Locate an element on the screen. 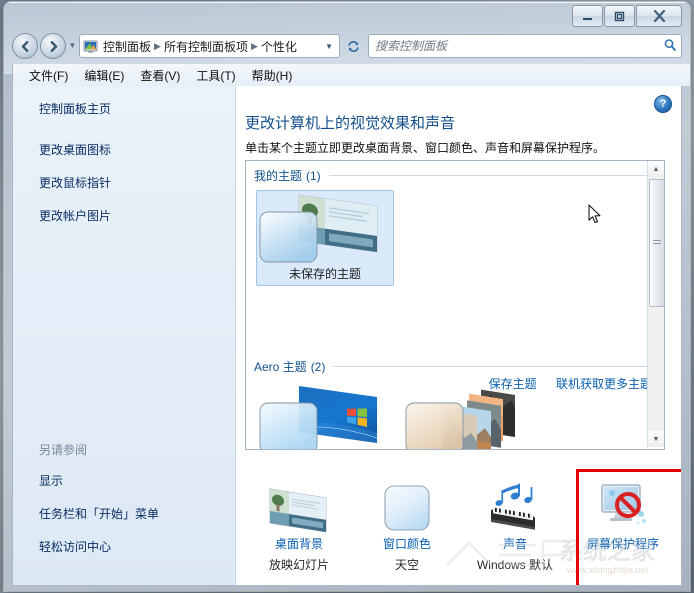 This screenshot has width=694, height=593. sounds-icon is located at coordinates (515, 505).